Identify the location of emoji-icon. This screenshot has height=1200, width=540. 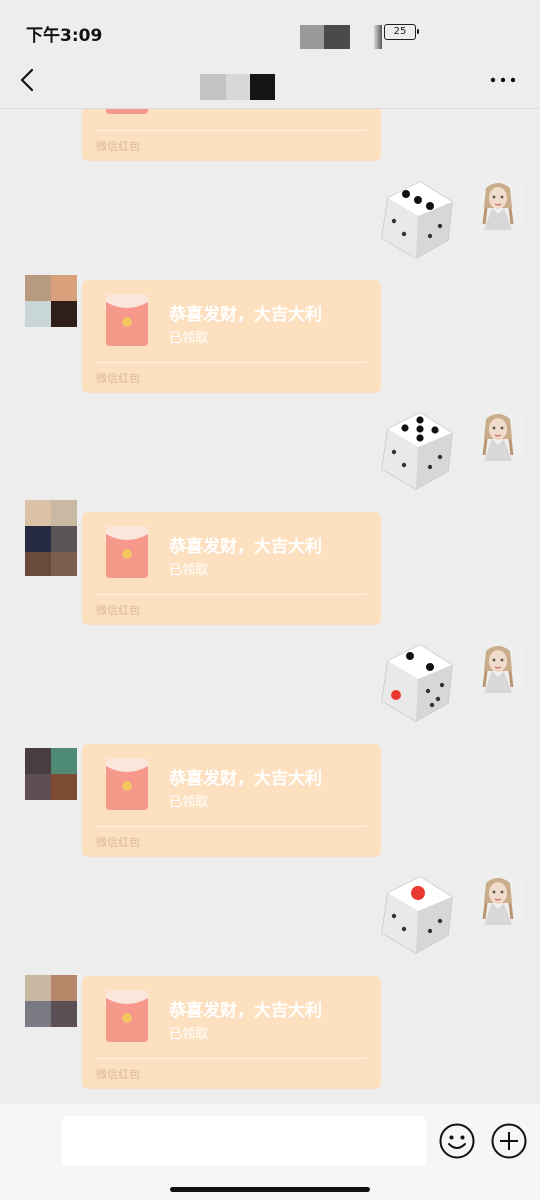
(457, 1141).